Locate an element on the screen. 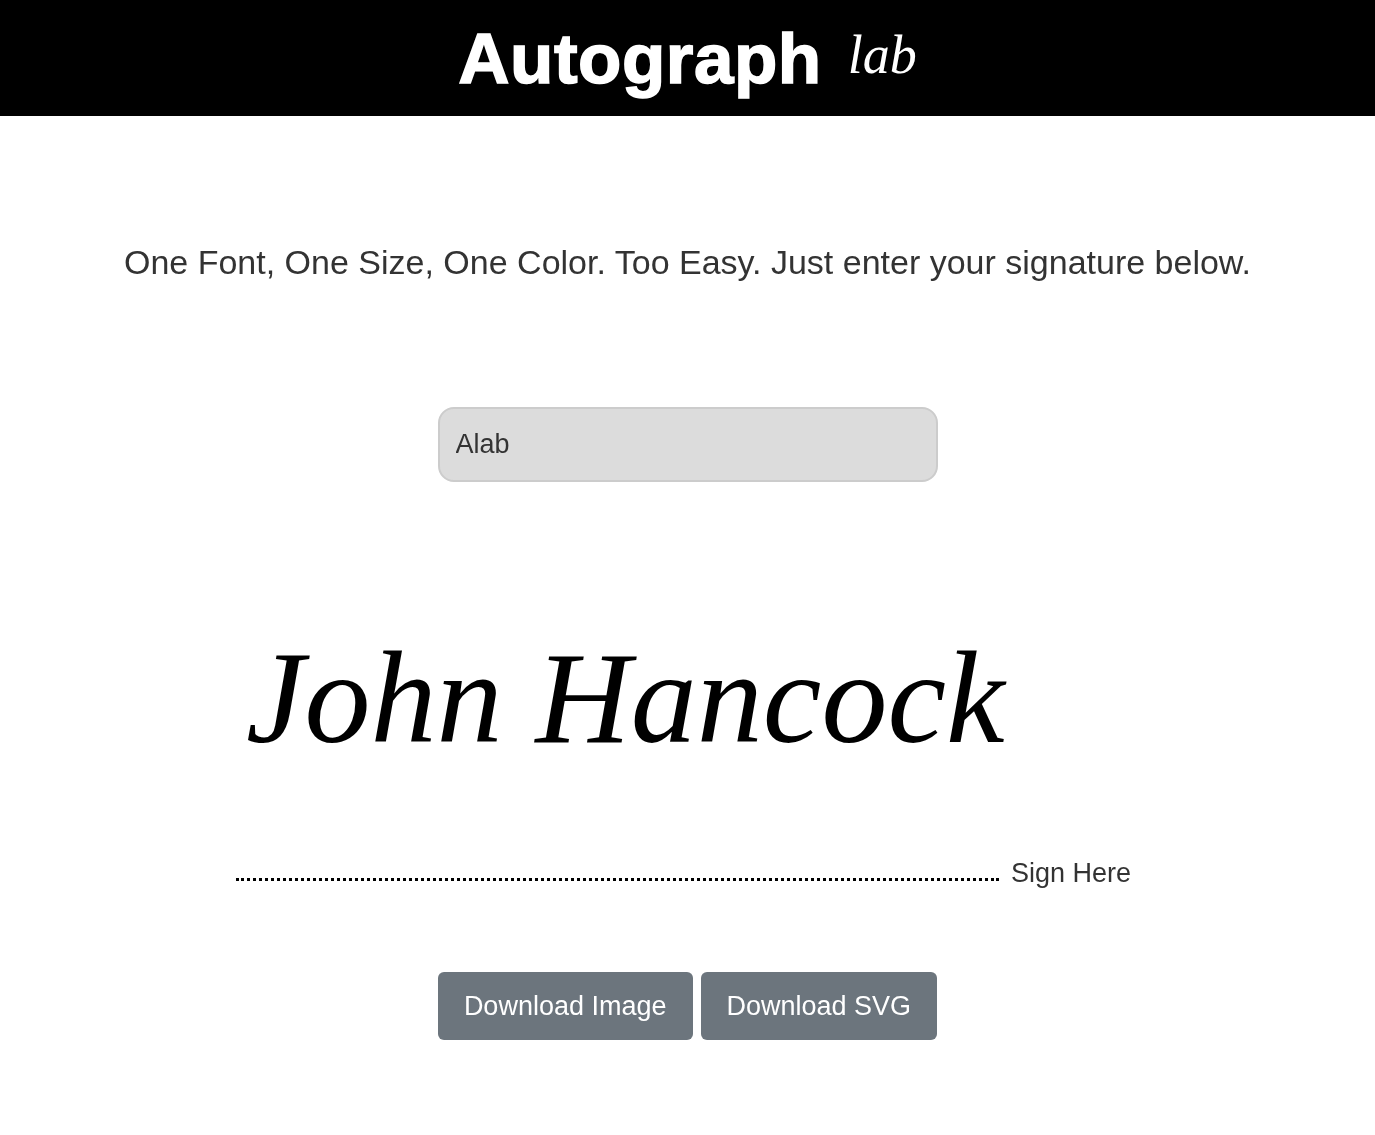  download-button: Download SVG is located at coordinates (819, 1006).